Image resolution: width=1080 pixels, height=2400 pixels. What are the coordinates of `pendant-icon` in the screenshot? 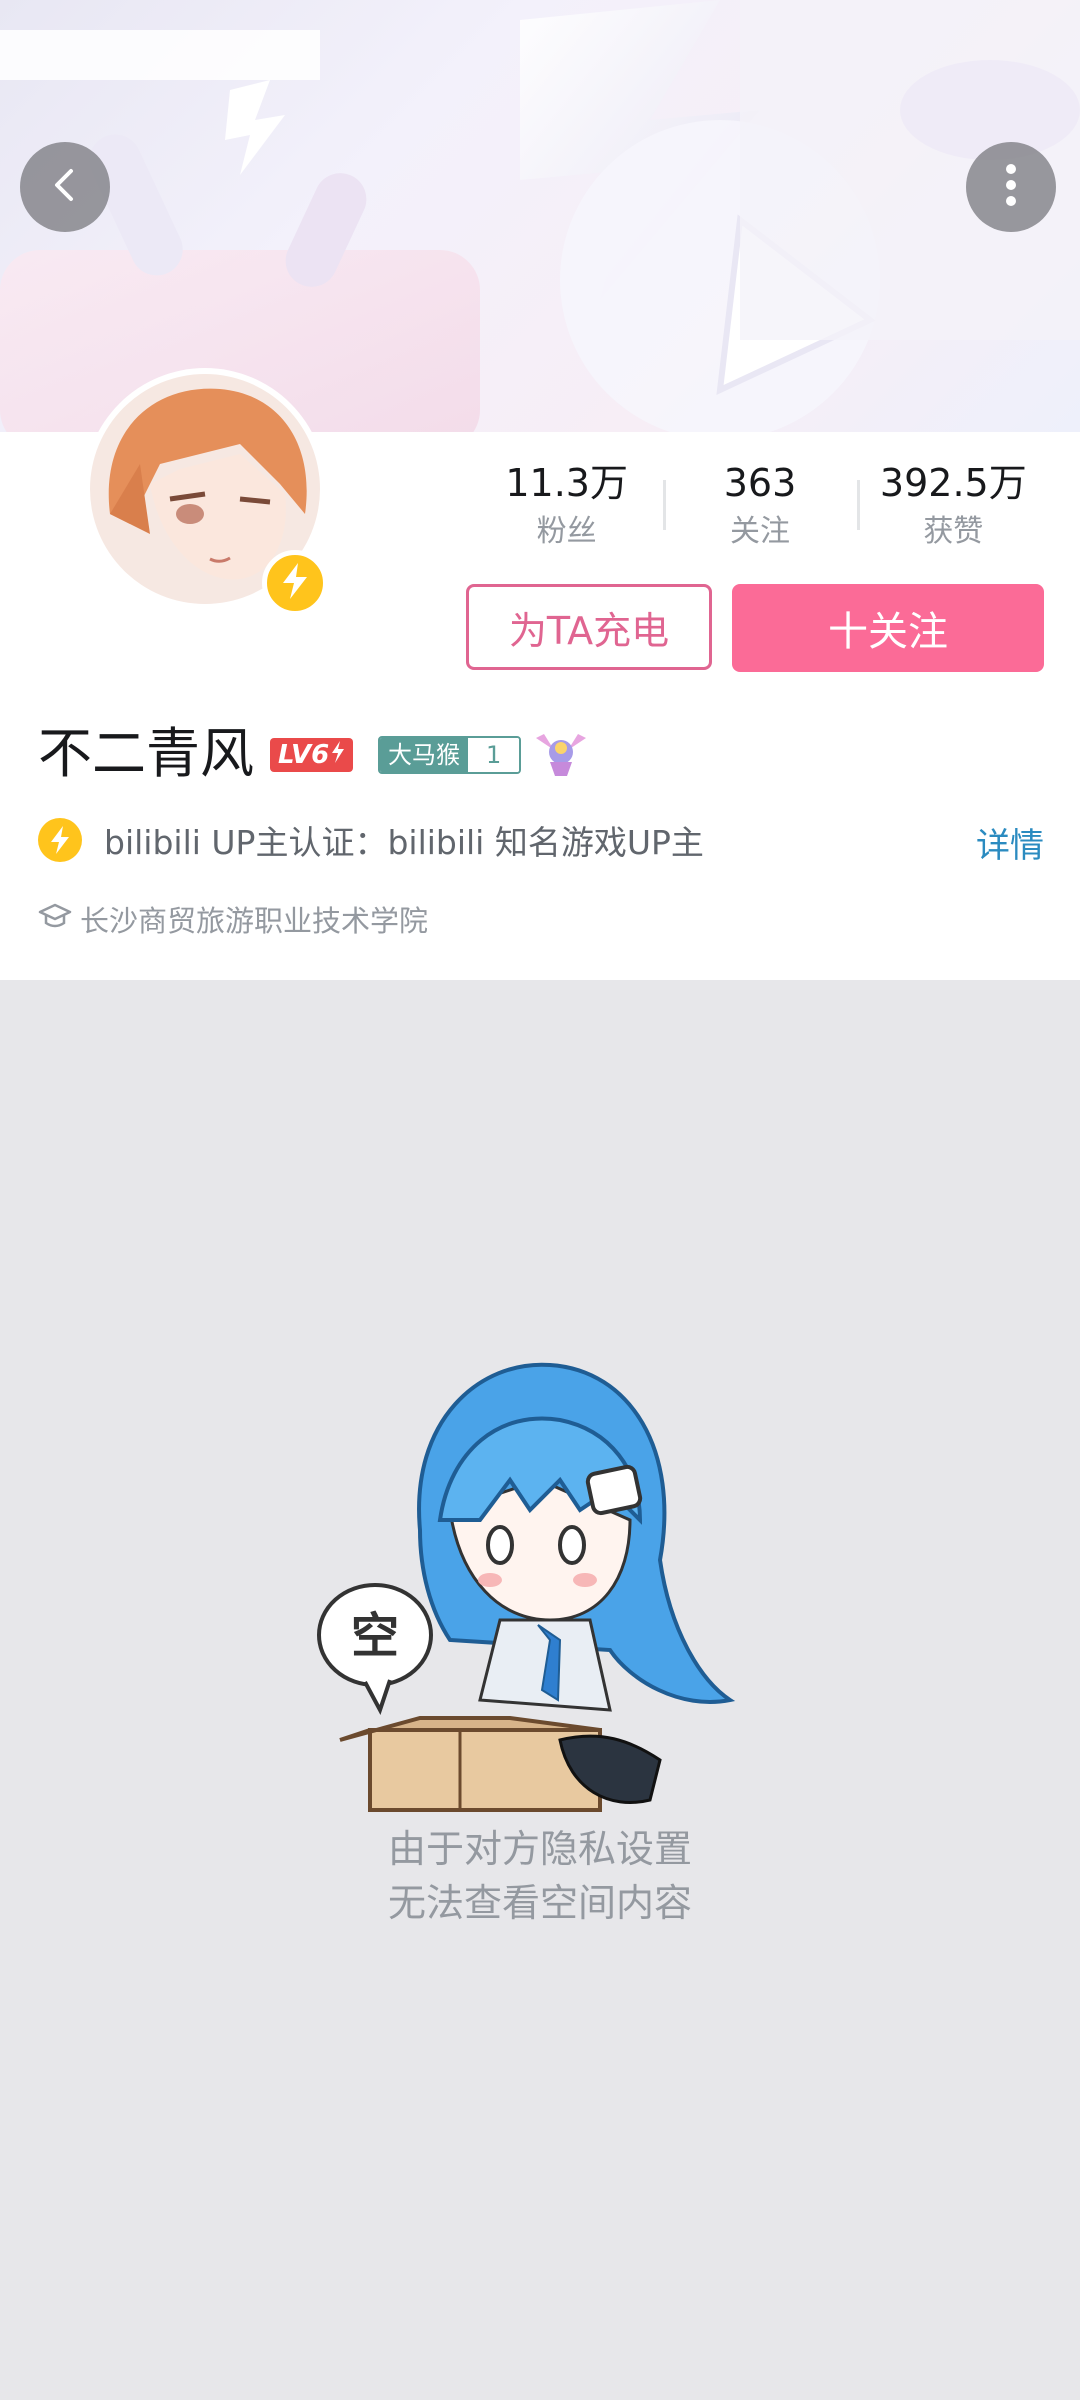 It's located at (561, 756).